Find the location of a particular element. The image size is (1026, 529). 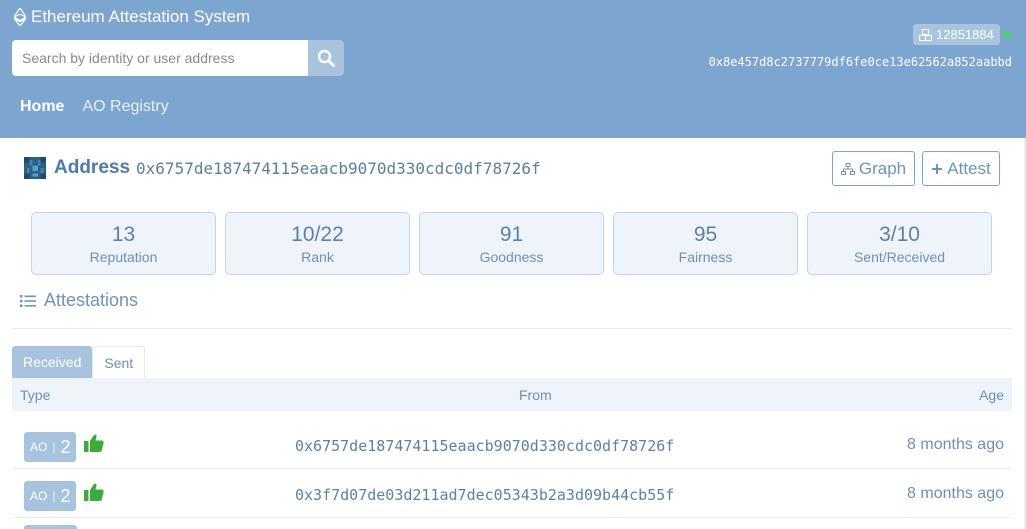

attestations-title: Attestations is located at coordinates (91, 300).